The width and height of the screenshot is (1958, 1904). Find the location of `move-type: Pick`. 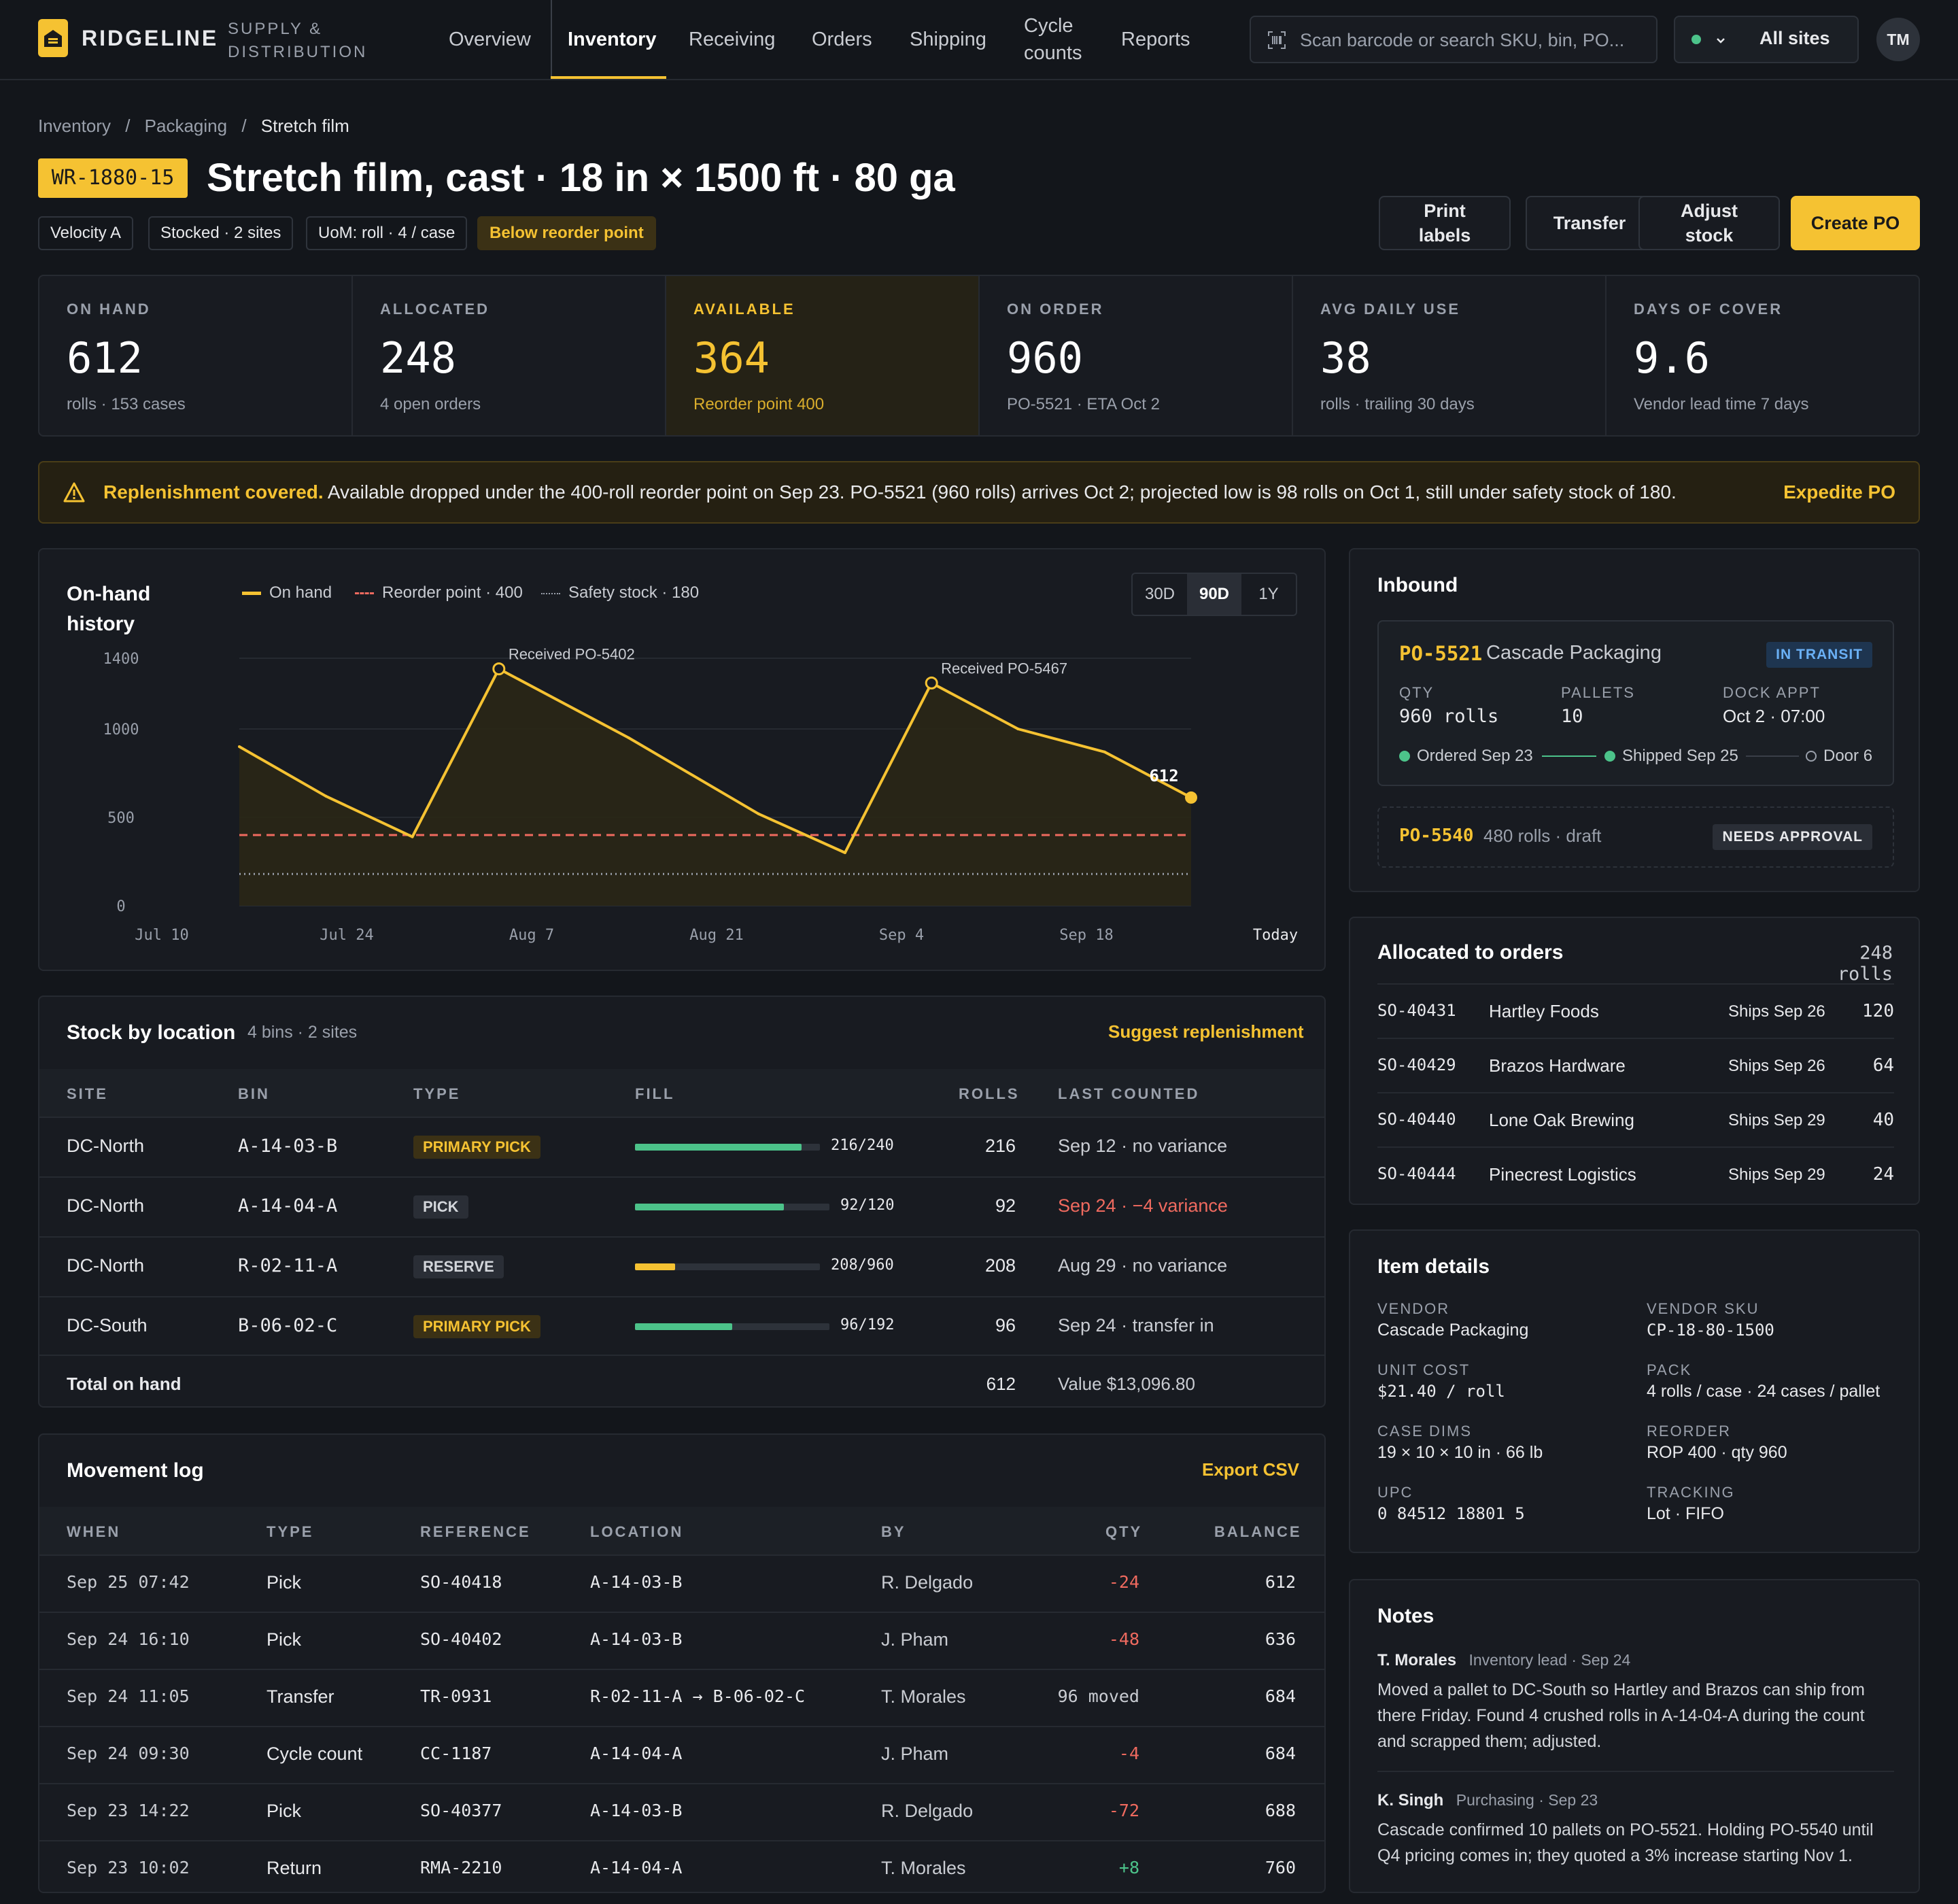

move-type: Pick is located at coordinates (284, 1811).